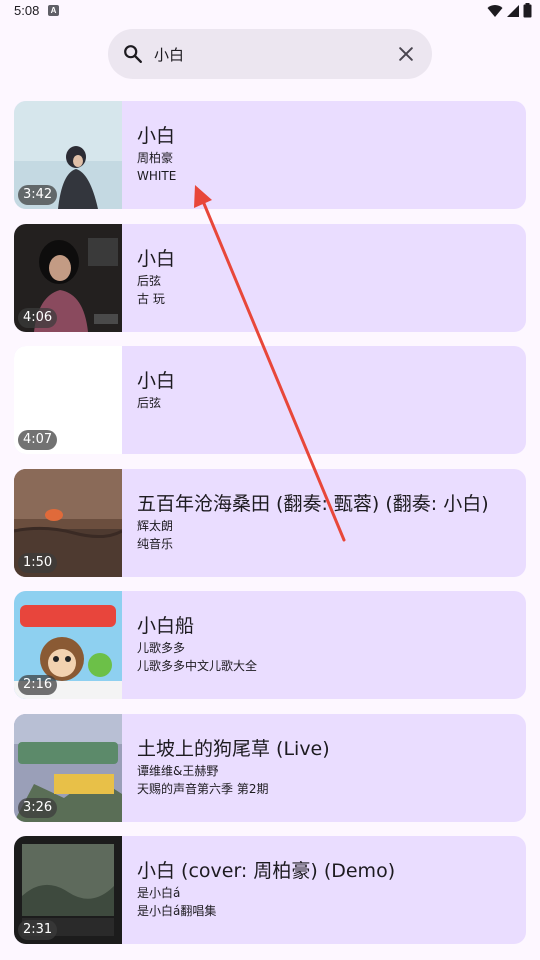  What do you see at coordinates (155, 158) in the screenshot?
I see `song-artist: 周柏豪` at bounding box center [155, 158].